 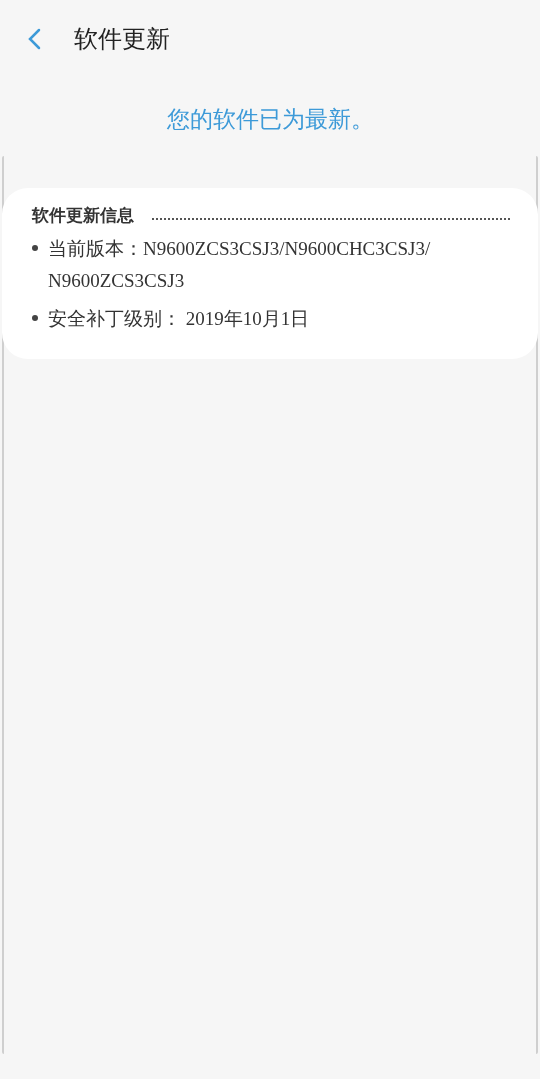 What do you see at coordinates (270, 119) in the screenshot?
I see `status-message: 您的软件已为最新。` at bounding box center [270, 119].